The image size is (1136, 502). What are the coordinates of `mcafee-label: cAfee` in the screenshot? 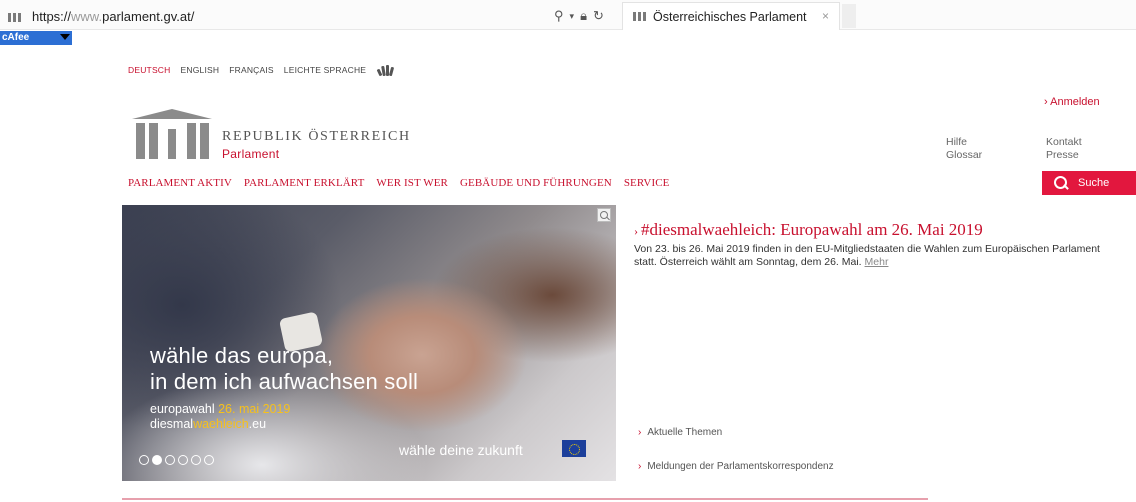 It's located at (16, 37).